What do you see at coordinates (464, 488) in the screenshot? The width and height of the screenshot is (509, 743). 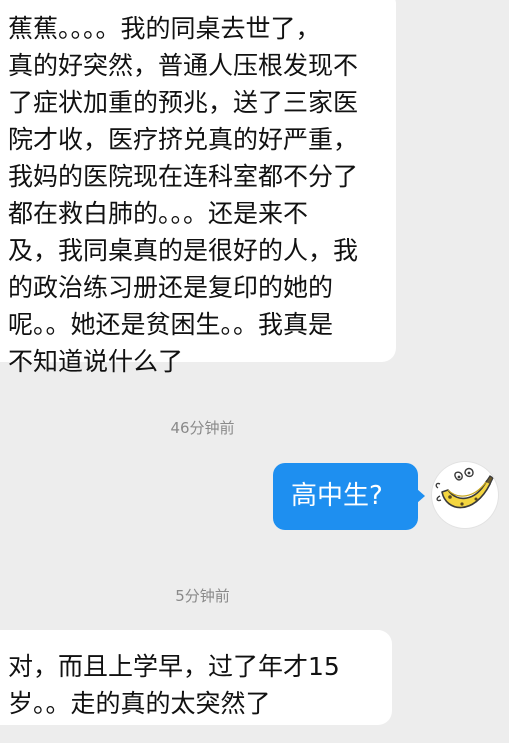 I see `banana-avatar-graphic` at bounding box center [464, 488].